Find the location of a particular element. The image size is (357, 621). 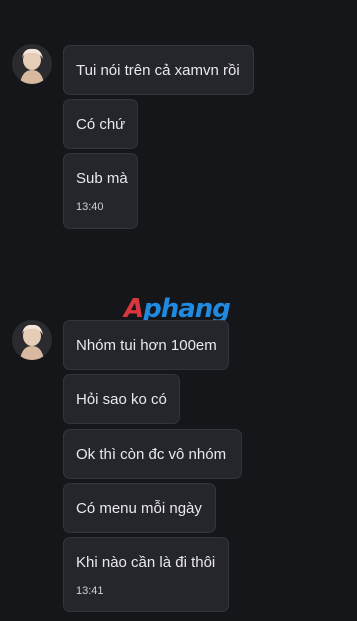

message-text: Ok thì còn đc vô nhóm is located at coordinates (151, 454).